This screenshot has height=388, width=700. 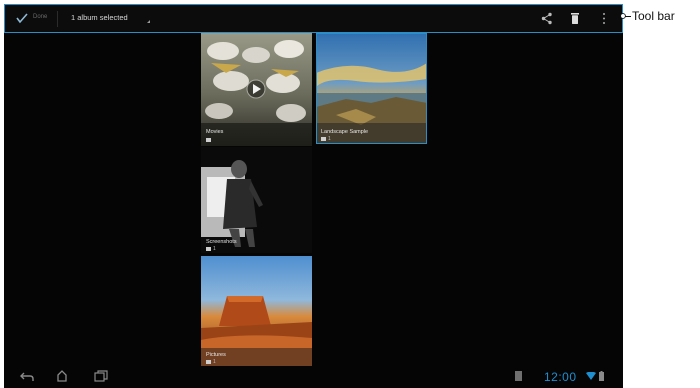 What do you see at coordinates (604, 18) in the screenshot?
I see `overflow-menu-icon` at bounding box center [604, 18].